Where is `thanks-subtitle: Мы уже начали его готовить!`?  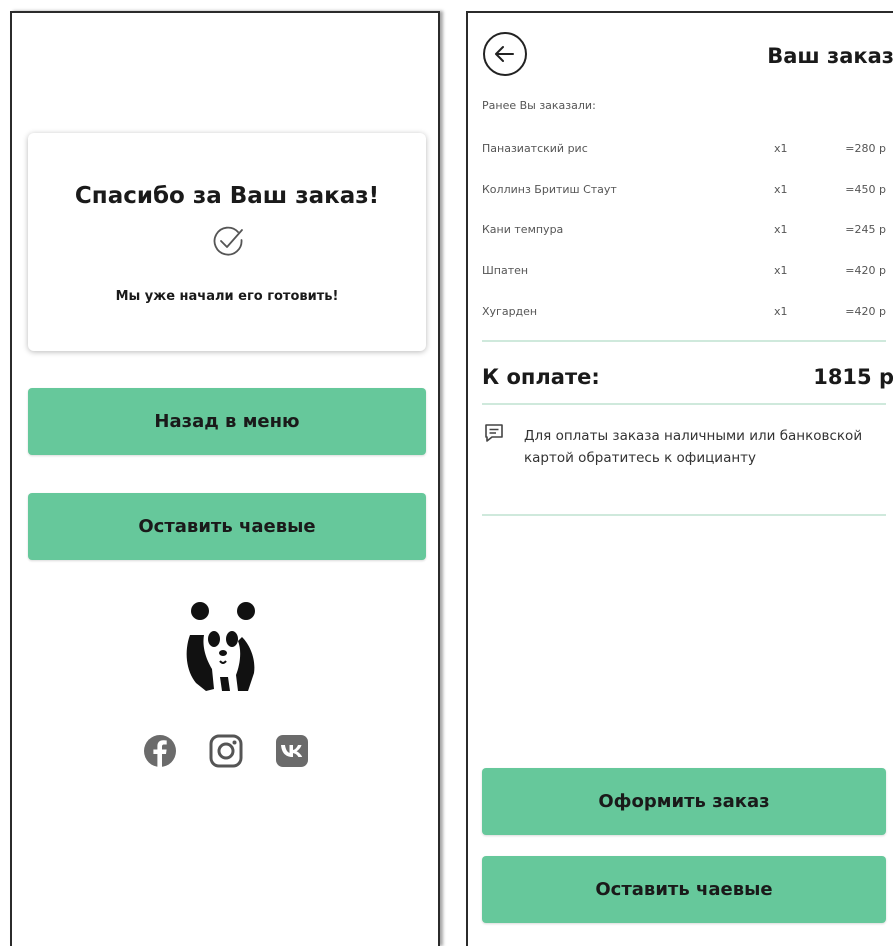
thanks-subtitle: Мы уже начали его готовить! is located at coordinates (227, 296).